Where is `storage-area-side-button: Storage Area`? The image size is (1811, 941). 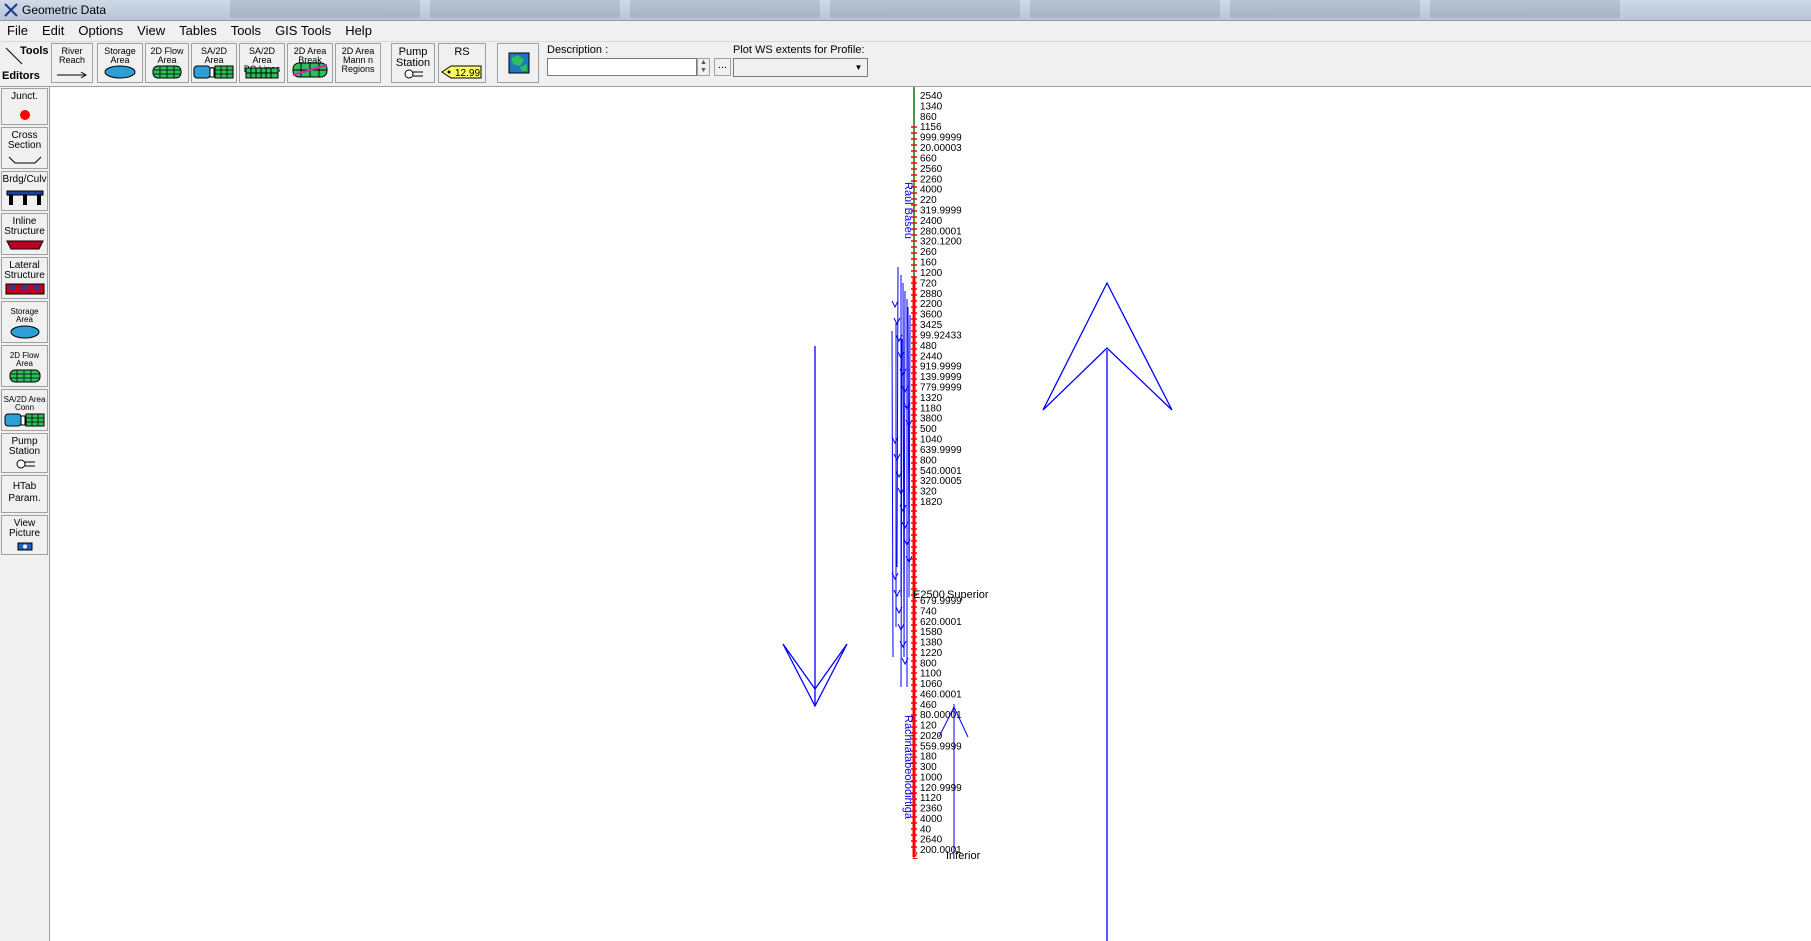
storage-area-side-button: Storage Area is located at coordinates (24, 322).